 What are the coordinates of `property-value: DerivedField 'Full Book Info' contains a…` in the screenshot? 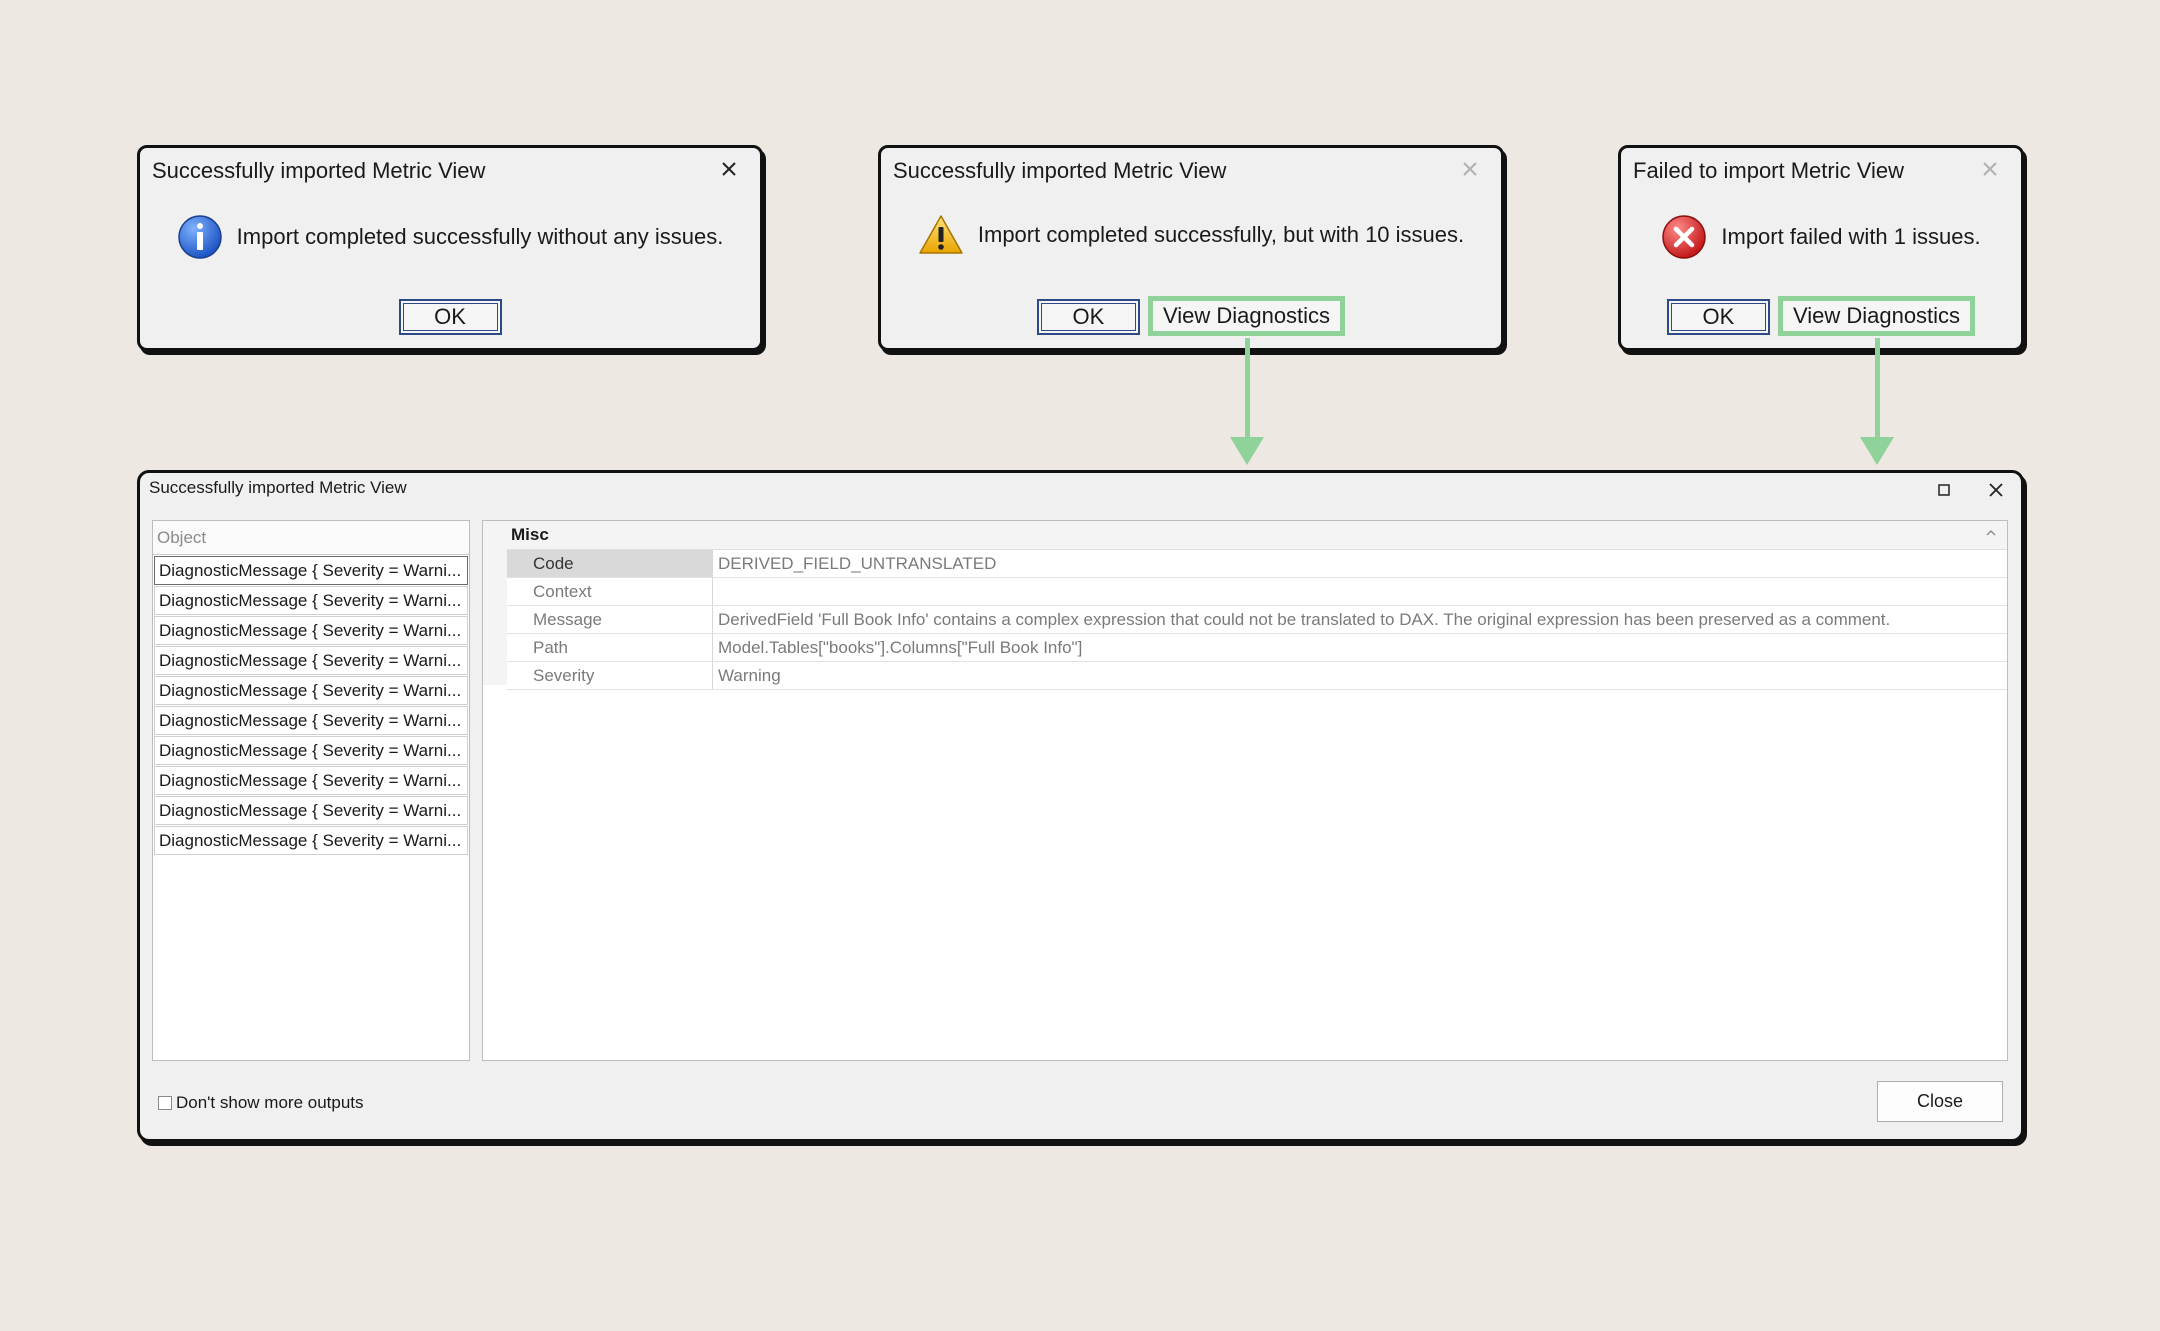 It's located at (1304, 619).